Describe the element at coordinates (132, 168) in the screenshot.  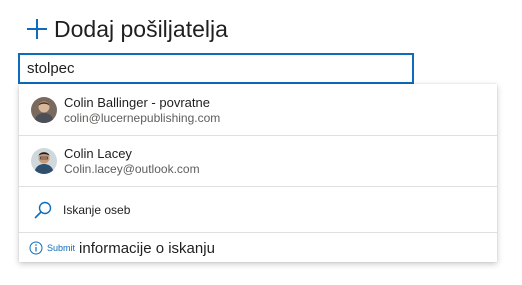
I see `suggestion-email: Colin.lacey@outlook.com` at that location.